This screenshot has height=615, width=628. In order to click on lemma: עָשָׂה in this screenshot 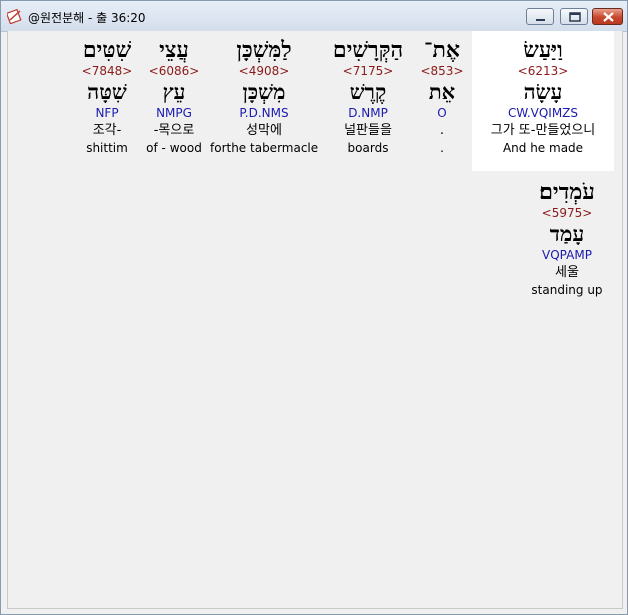, I will do `click(543, 91)`.